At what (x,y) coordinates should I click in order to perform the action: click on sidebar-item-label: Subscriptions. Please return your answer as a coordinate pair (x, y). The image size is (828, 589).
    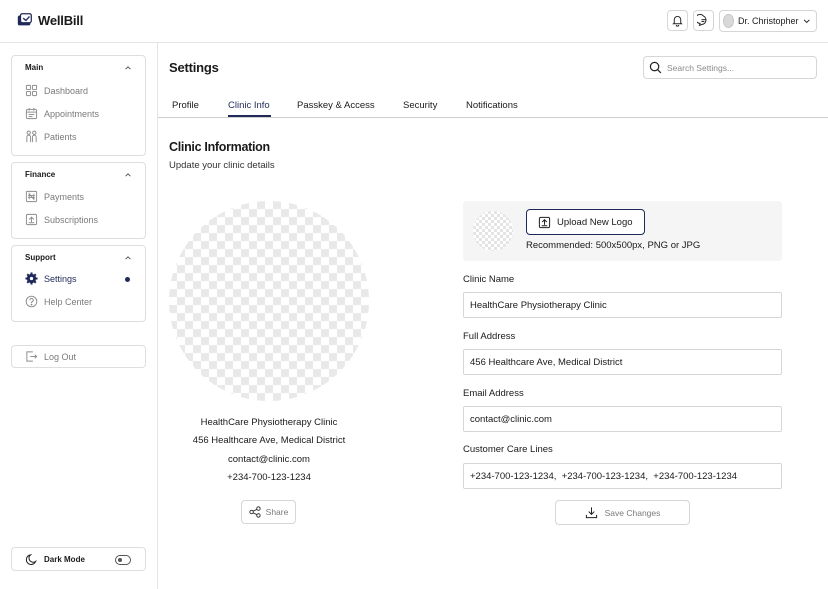
    Looking at the image, I should click on (71, 219).